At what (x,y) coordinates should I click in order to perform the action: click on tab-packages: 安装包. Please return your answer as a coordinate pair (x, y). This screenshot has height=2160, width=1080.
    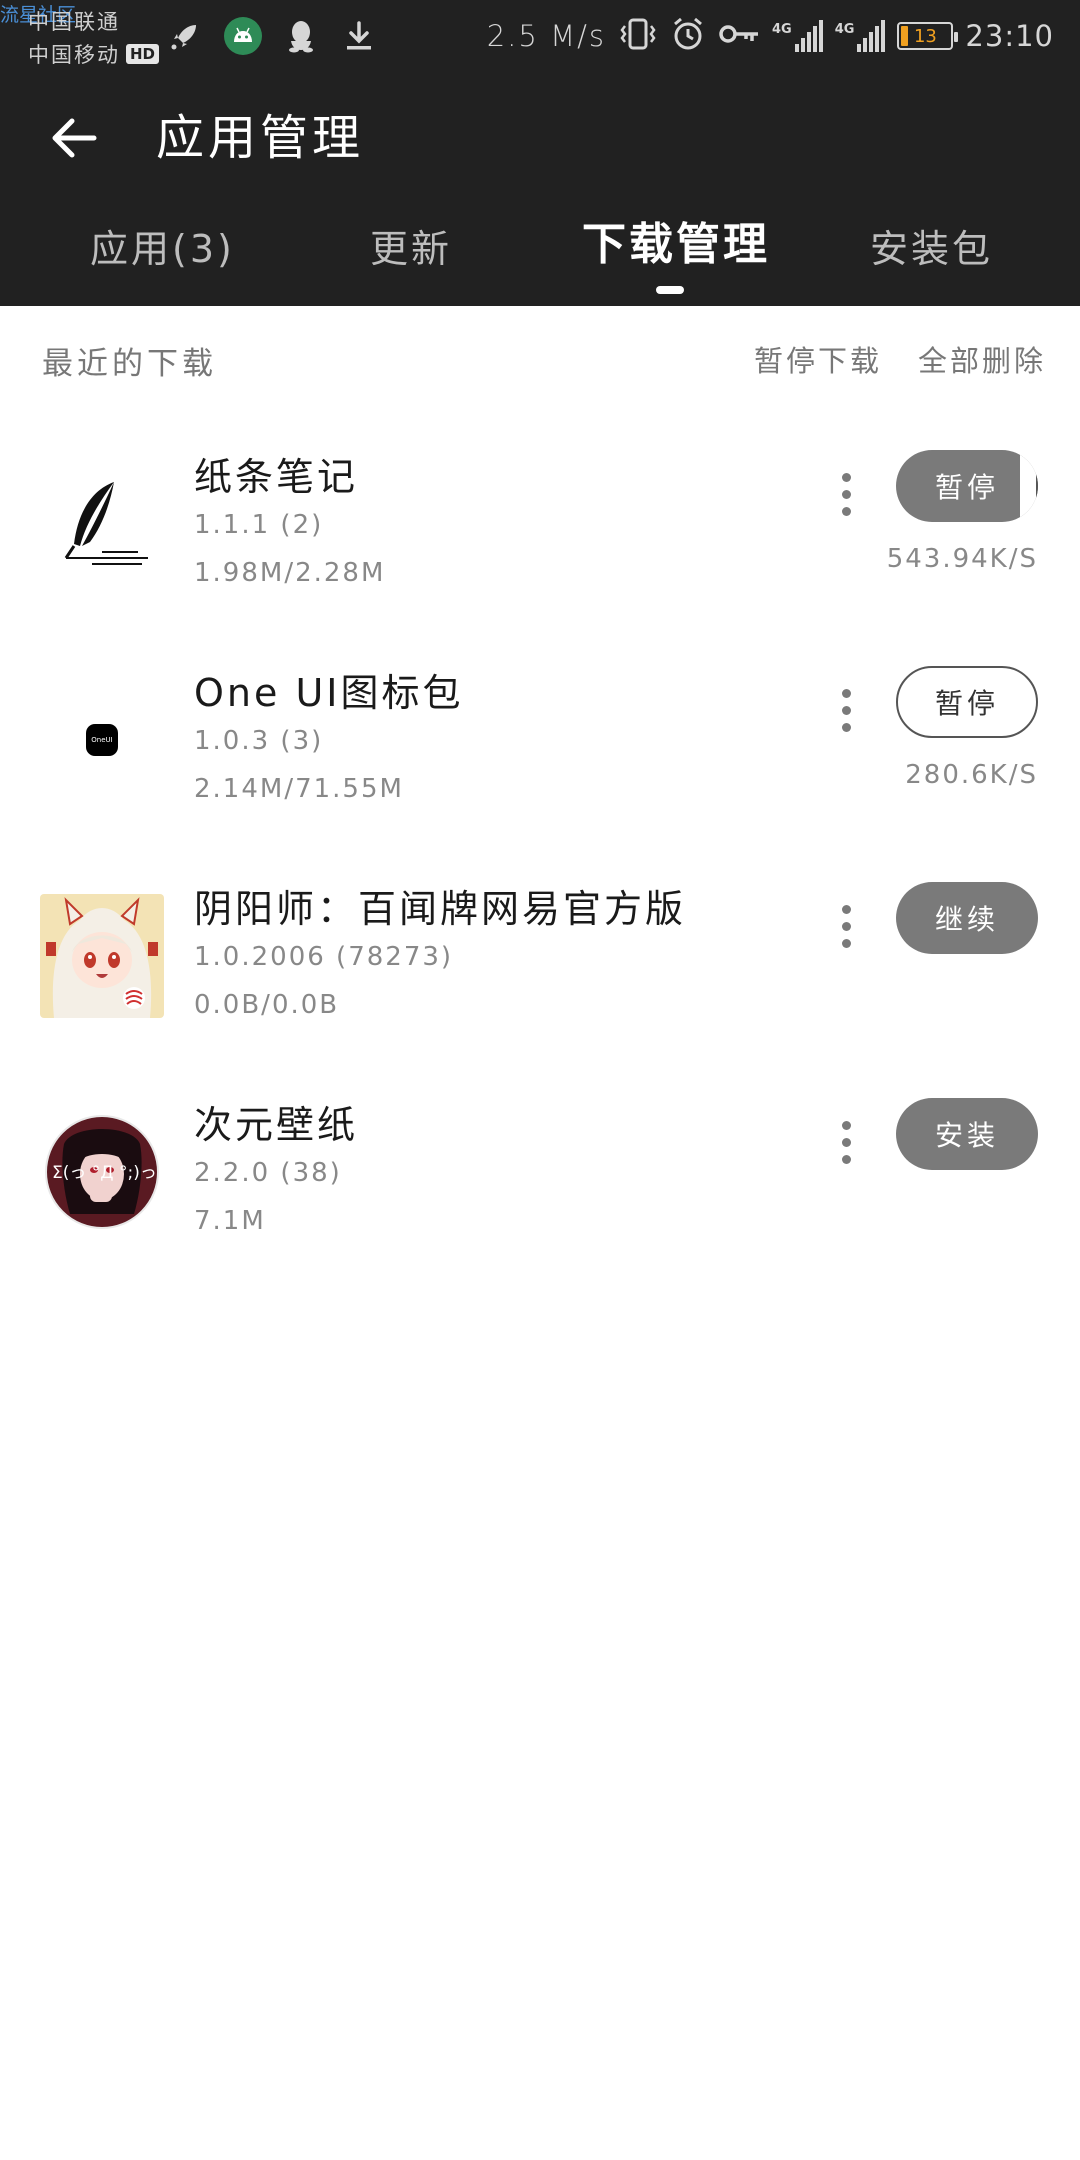
    Looking at the image, I should click on (931, 249).